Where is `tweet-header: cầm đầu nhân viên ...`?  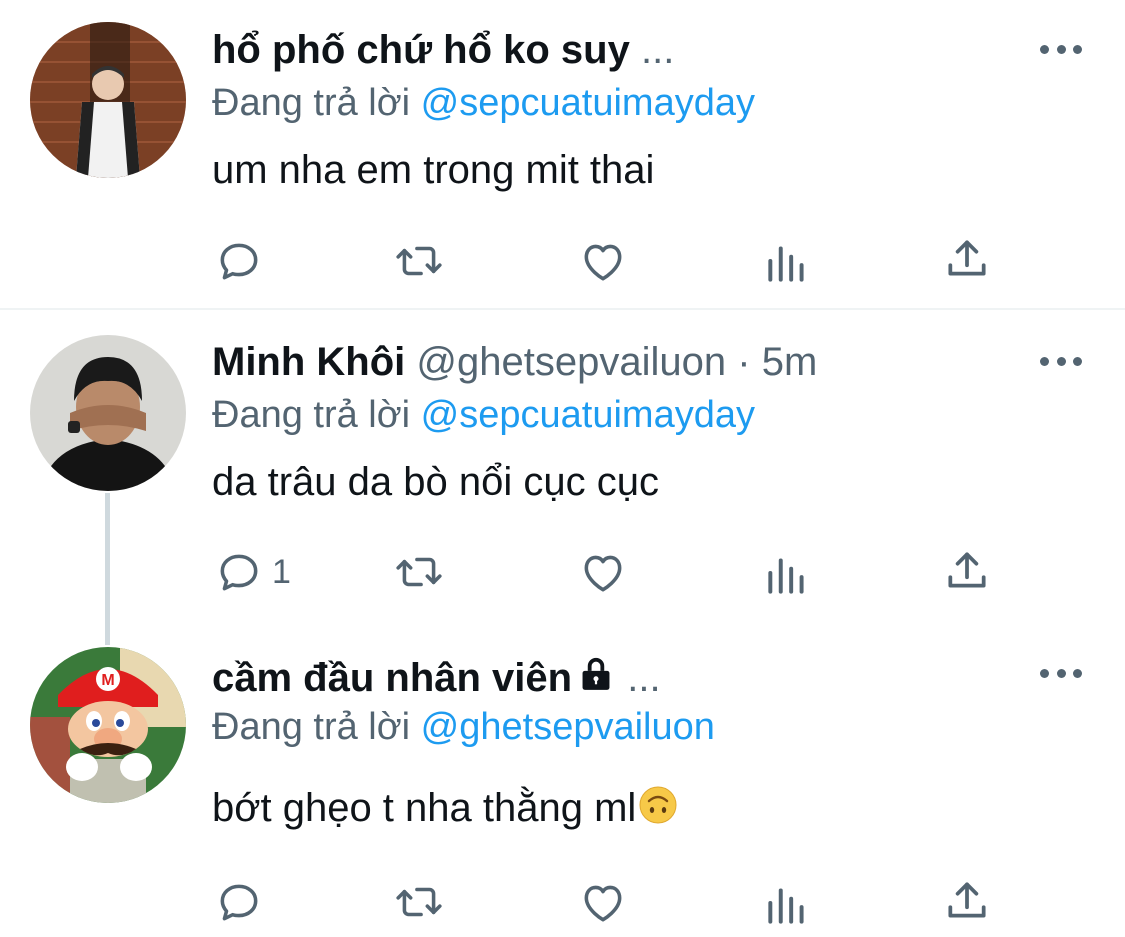 tweet-header: cầm đầu nhân viên ... is located at coordinates (436, 679).